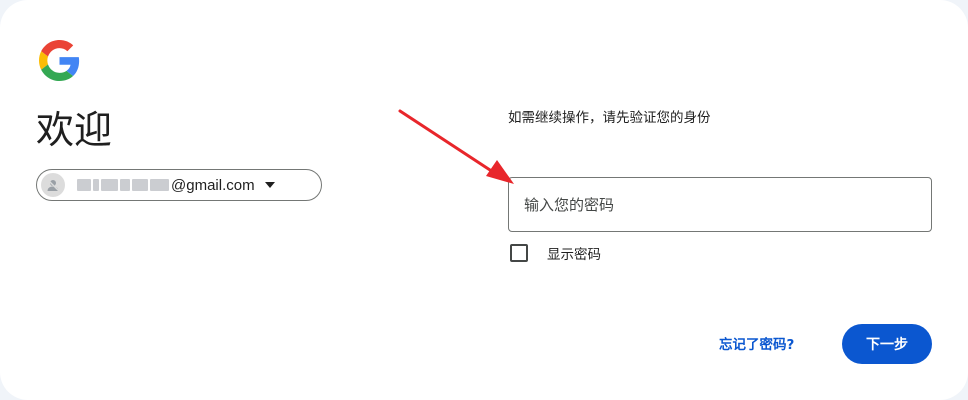 The image size is (968, 400). What do you see at coordinates (53, 185) in the screenshot?
I see `default-avatar-icon` at bounding box center [53, 185].